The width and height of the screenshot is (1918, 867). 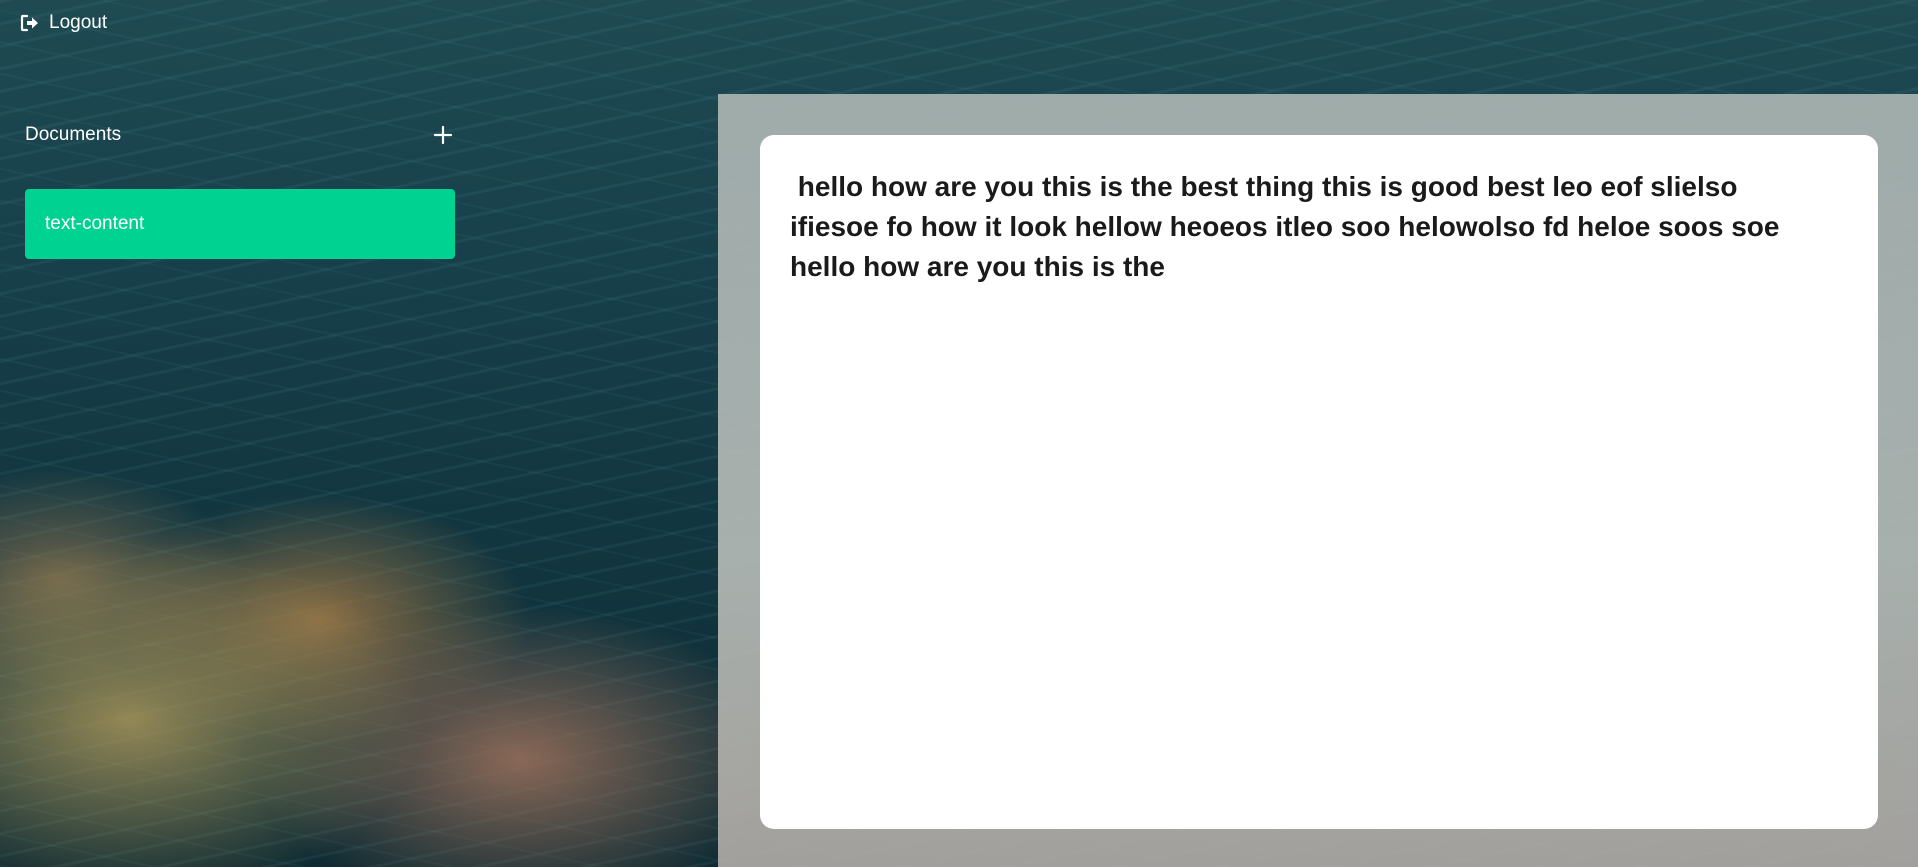 What do you see at coordinates (240, 135) in the screenshot?
I see `documents-header: Documents` at bounding box center [240, 135].